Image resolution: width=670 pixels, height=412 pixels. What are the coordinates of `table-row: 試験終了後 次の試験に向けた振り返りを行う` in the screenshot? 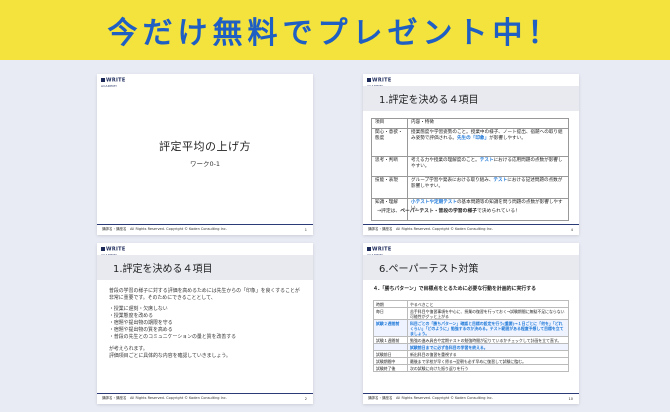 It's located at (471, 368).